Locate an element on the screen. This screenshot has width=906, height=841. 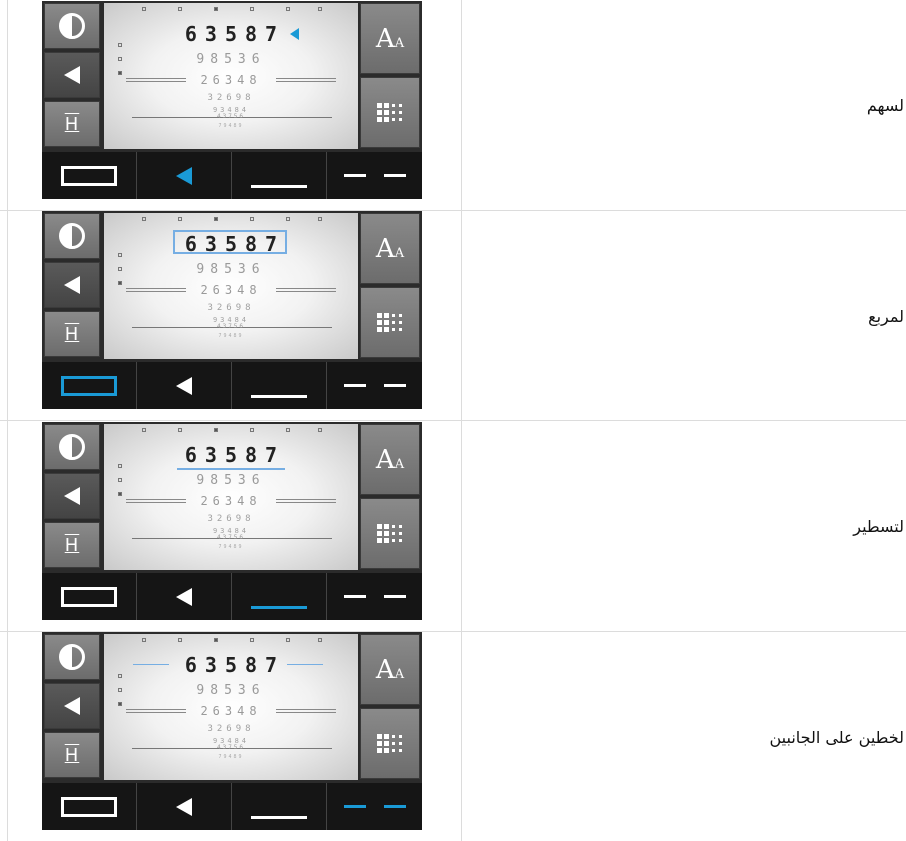
arrow-marker is located at coordinates (295, 34).